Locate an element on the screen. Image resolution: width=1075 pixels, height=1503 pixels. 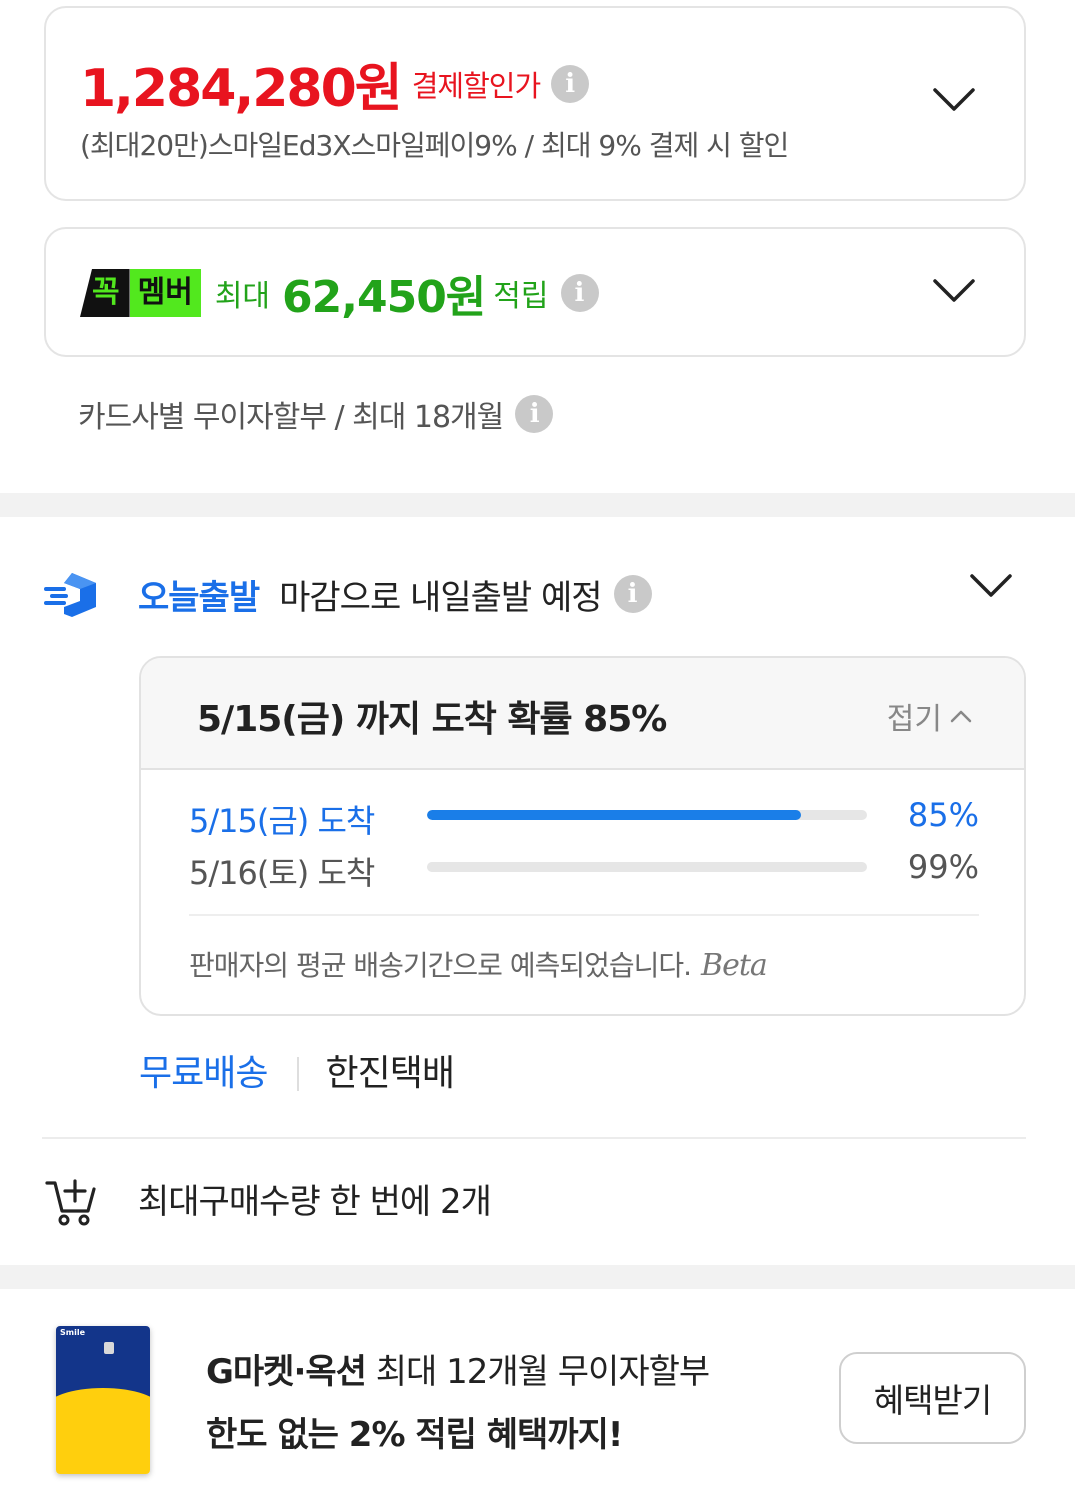
arrival-probability-header: 5/15(금) 까지 도착 확률 85% 접기 is located at coordinates (582, 714).